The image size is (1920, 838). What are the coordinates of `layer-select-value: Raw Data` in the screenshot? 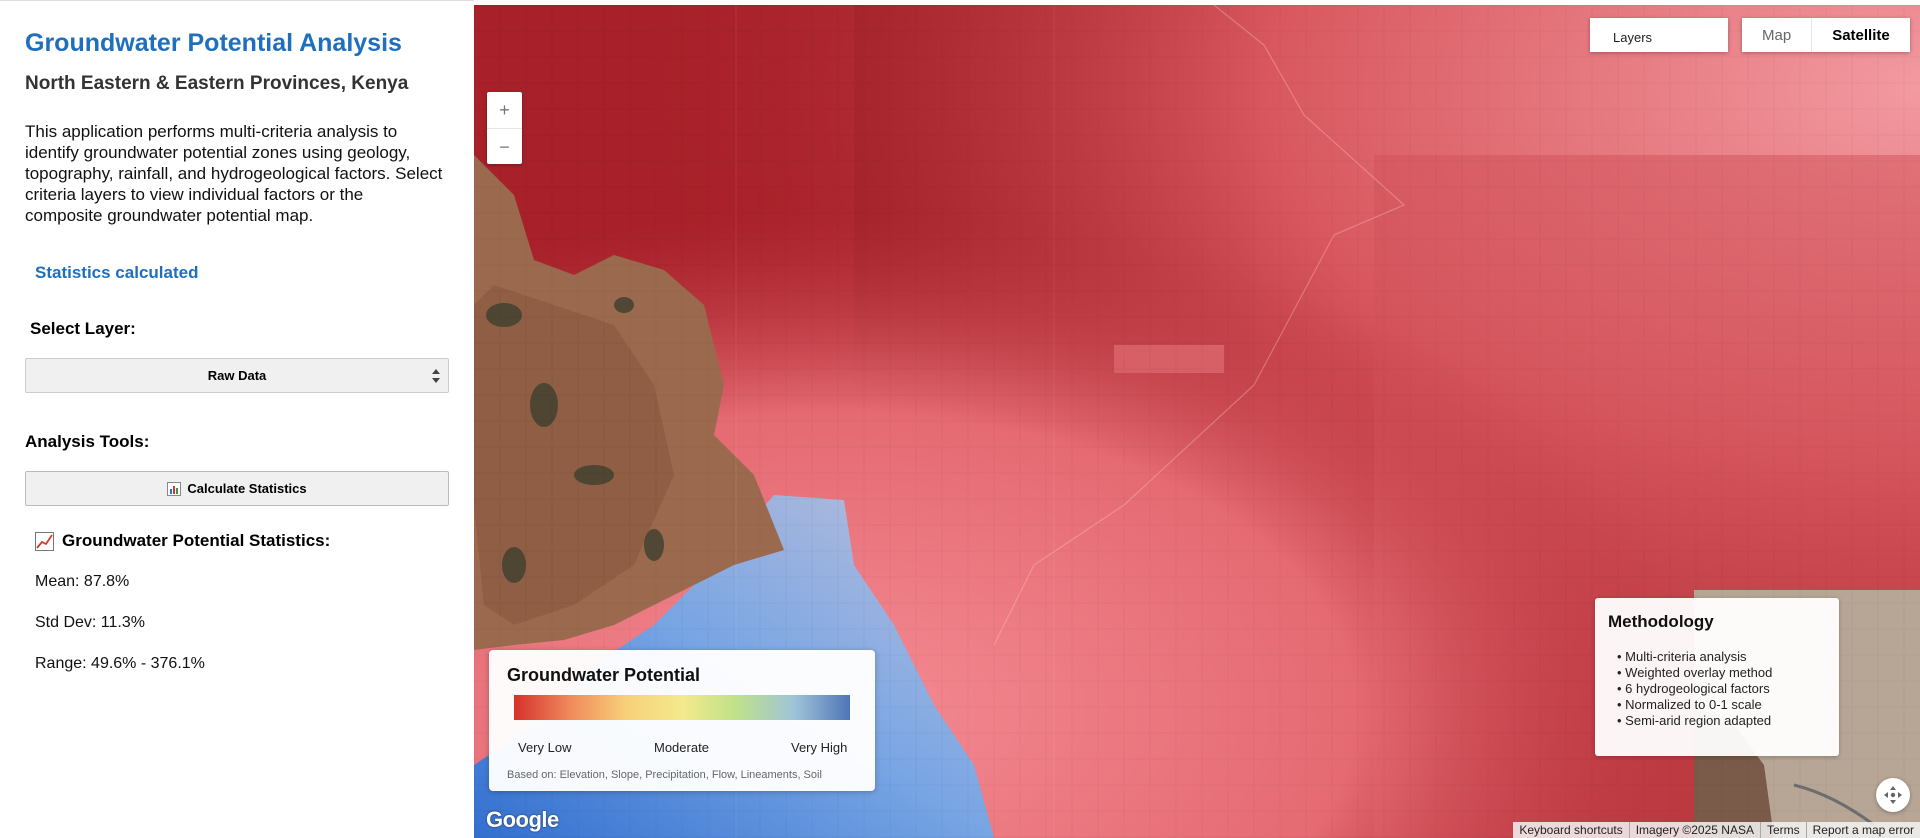 It's located at (237, 375).